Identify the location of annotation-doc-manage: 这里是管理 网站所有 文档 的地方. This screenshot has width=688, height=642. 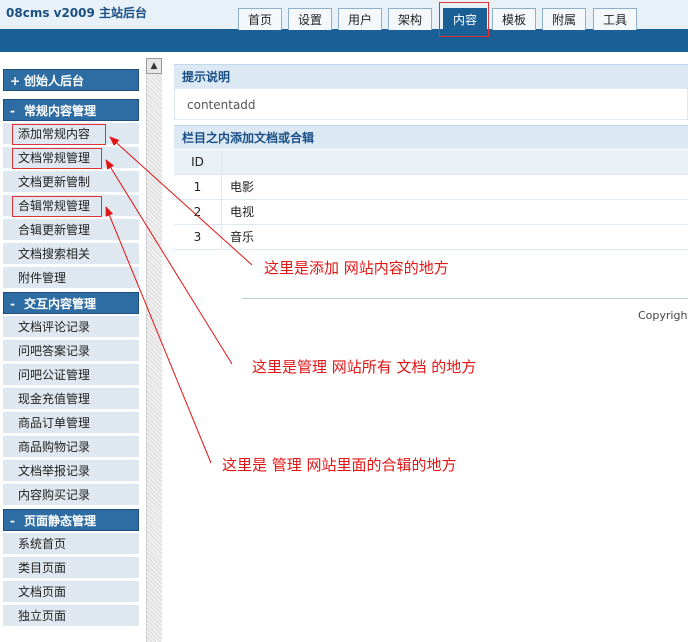
(364, 367).